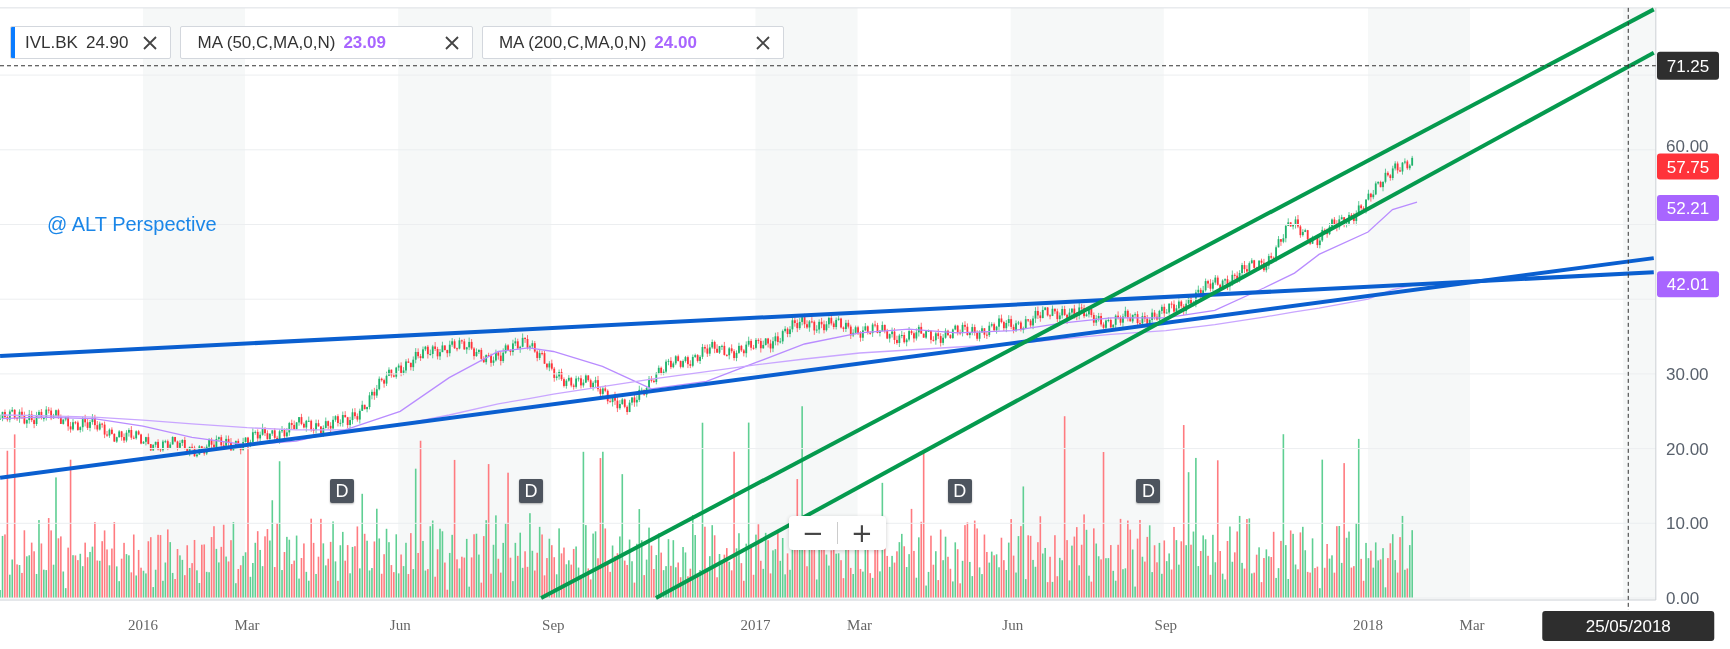 The image size is (1730, 649). Describe the element at coordinates (364, 42) in the screenshot. I see `series-value: 23.09` at that location.